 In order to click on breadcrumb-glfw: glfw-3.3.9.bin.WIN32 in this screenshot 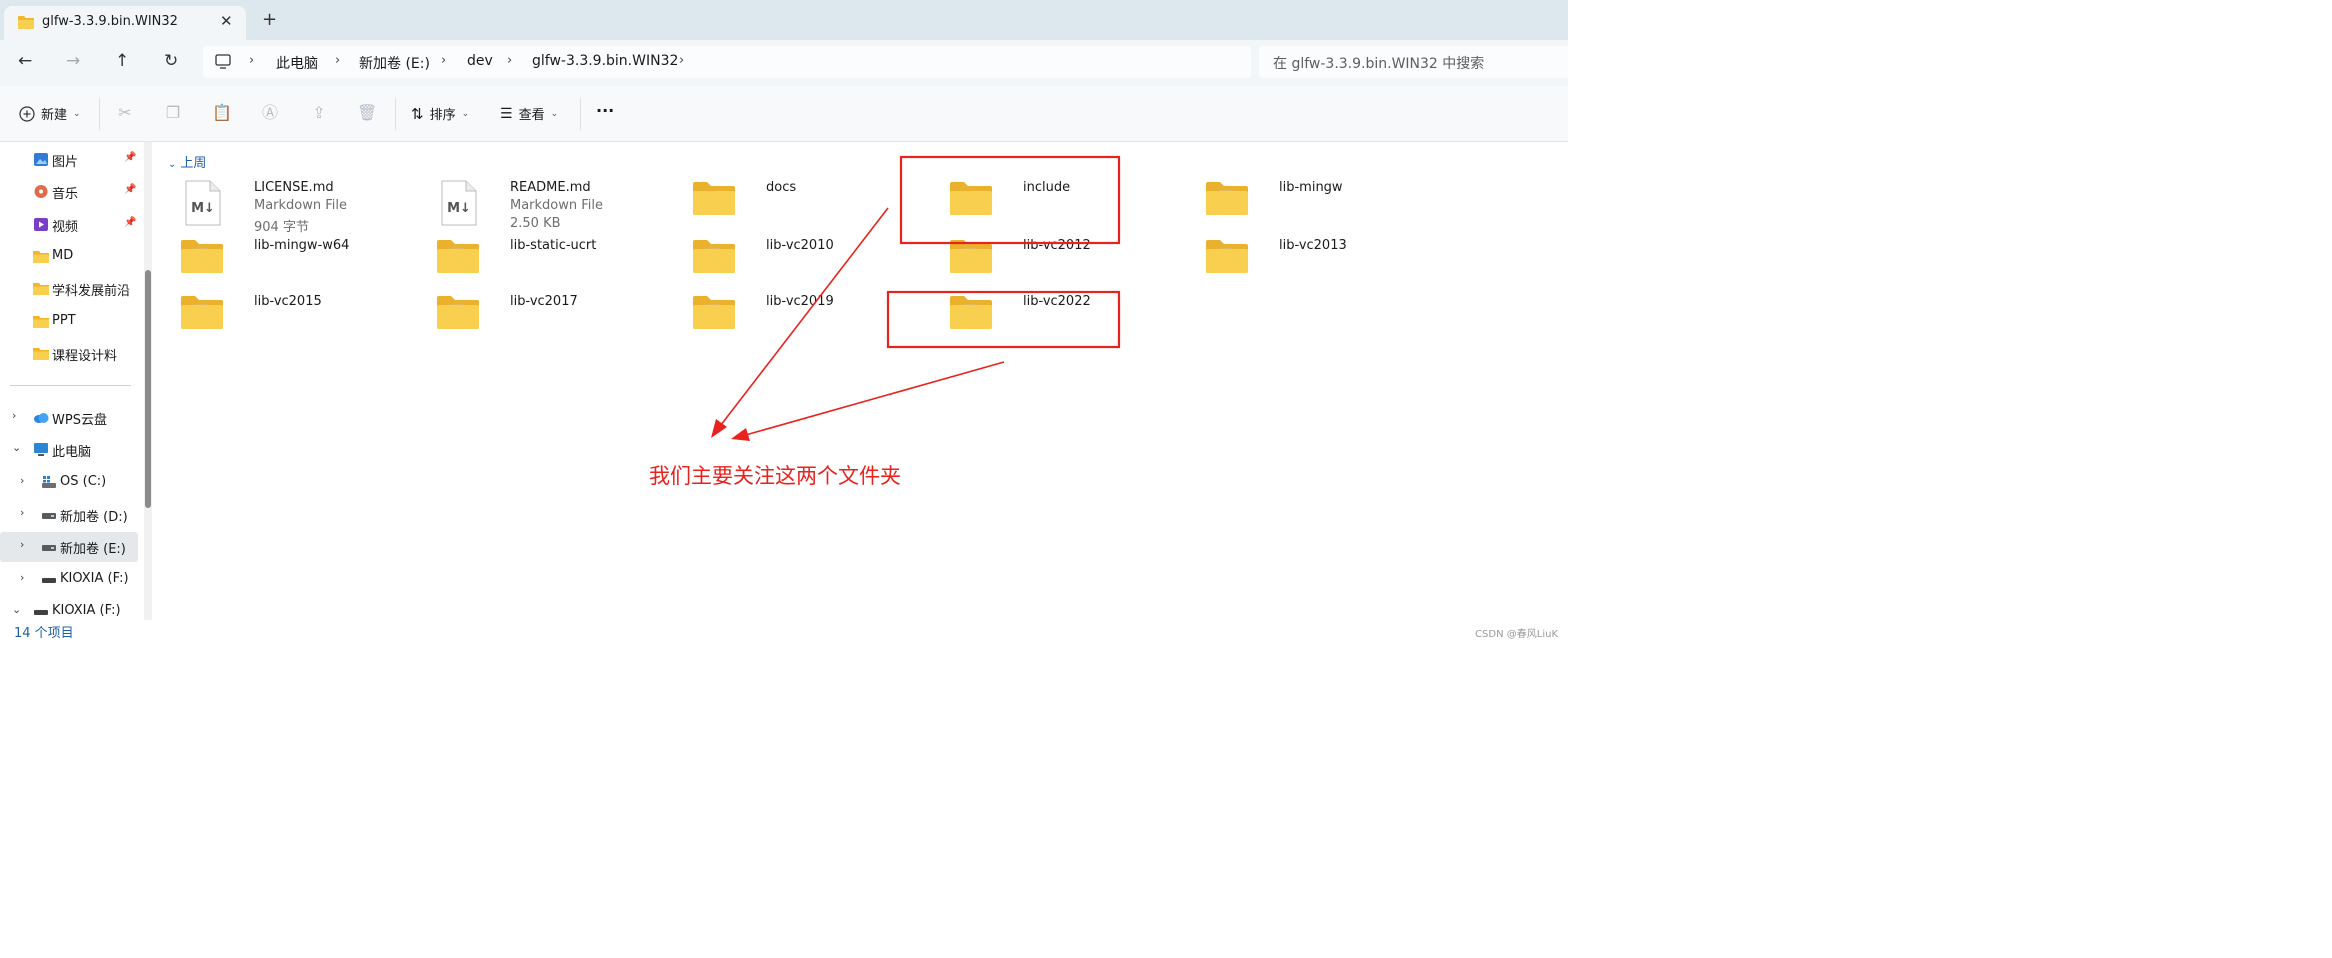, I will do `click(605, 61)`.